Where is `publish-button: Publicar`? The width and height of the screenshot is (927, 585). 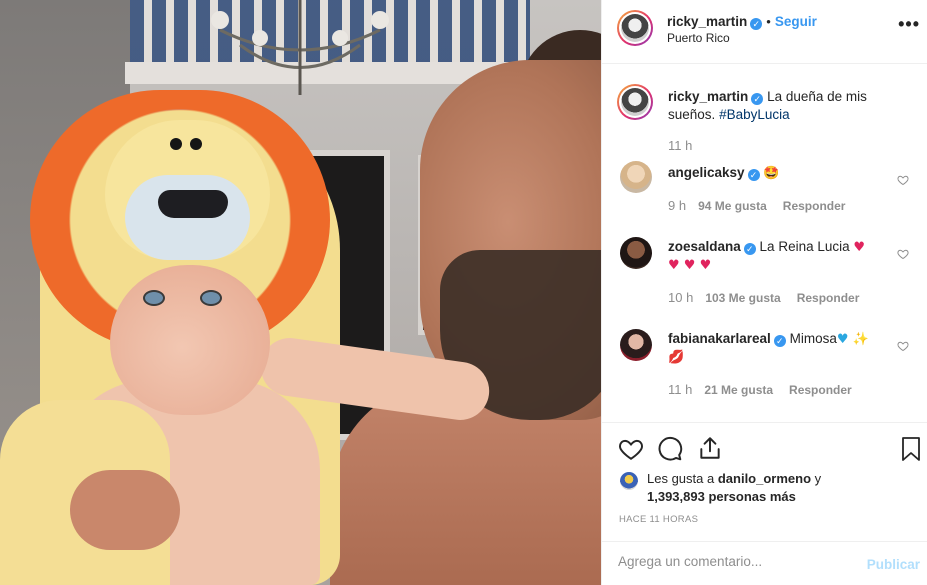 publish-button: Publicar is located at coordinates (893, 564).